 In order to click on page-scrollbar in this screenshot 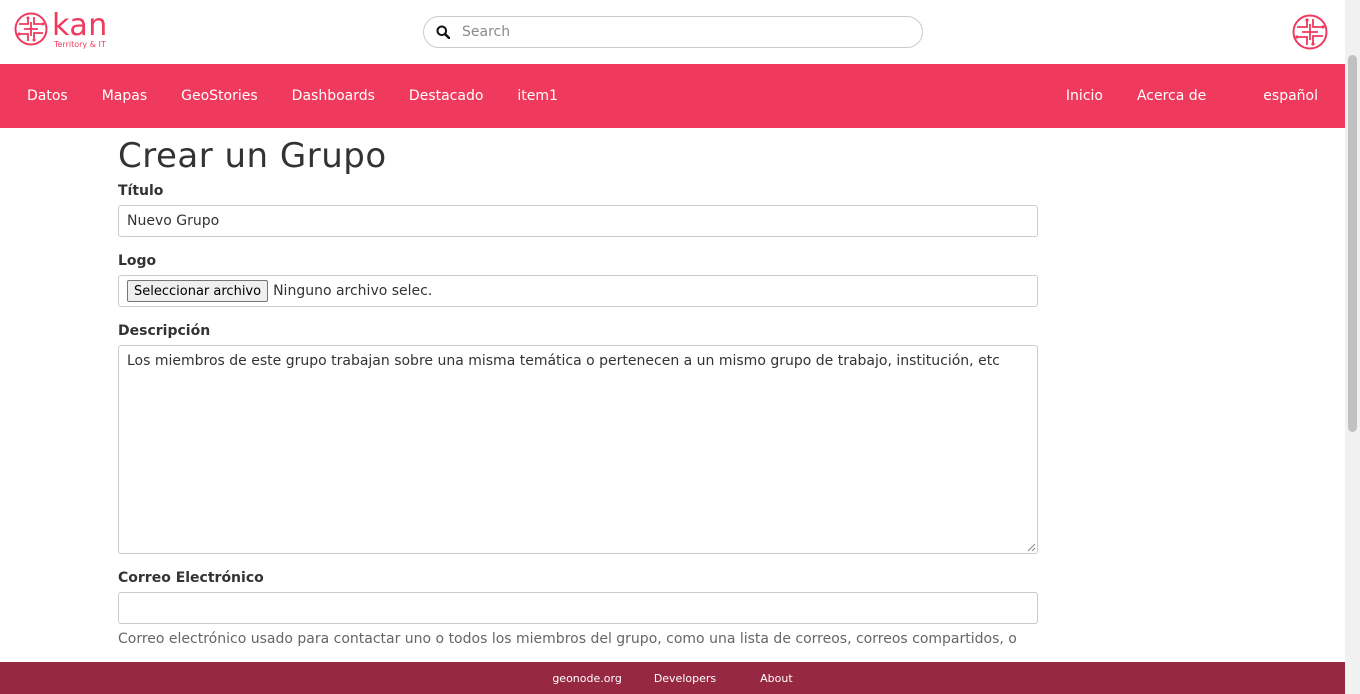, I will do `click(1352, 347)`.